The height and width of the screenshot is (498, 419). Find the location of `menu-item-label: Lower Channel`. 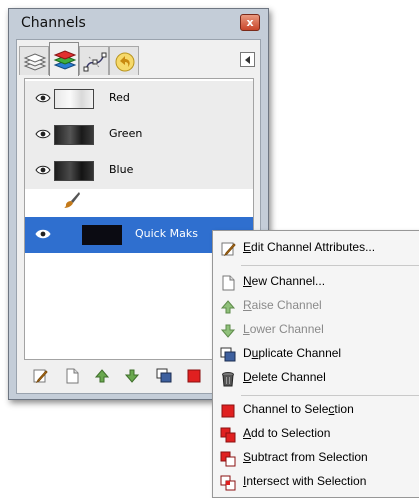

menu-item-label: Lower Channel is located at coordinates (283, 329).